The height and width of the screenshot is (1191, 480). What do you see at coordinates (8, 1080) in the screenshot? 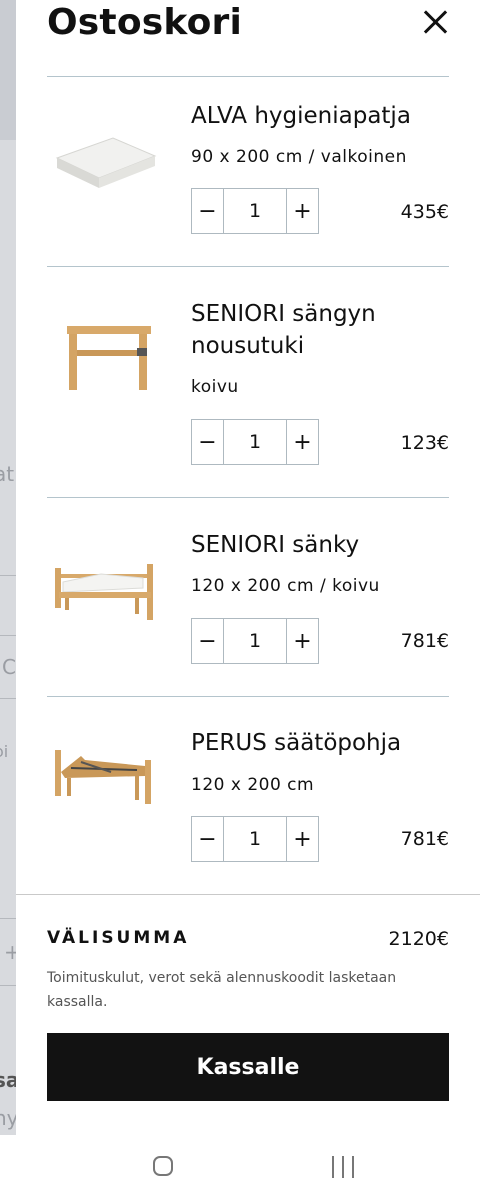
I see `background-text-fragment: sa` at bounding box center [8, 1080].